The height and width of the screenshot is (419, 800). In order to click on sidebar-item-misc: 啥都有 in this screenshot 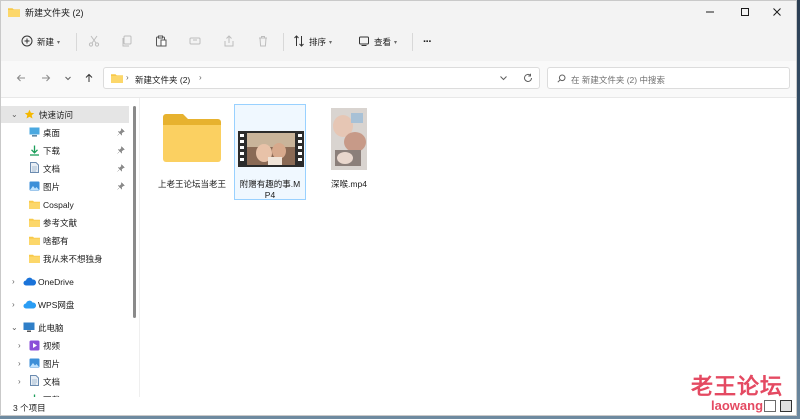, I will do `click(65, 240)`.